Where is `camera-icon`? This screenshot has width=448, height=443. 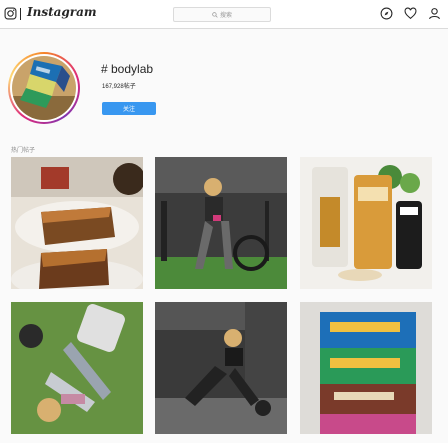 camera-icon is located at coordinates (10, 13).